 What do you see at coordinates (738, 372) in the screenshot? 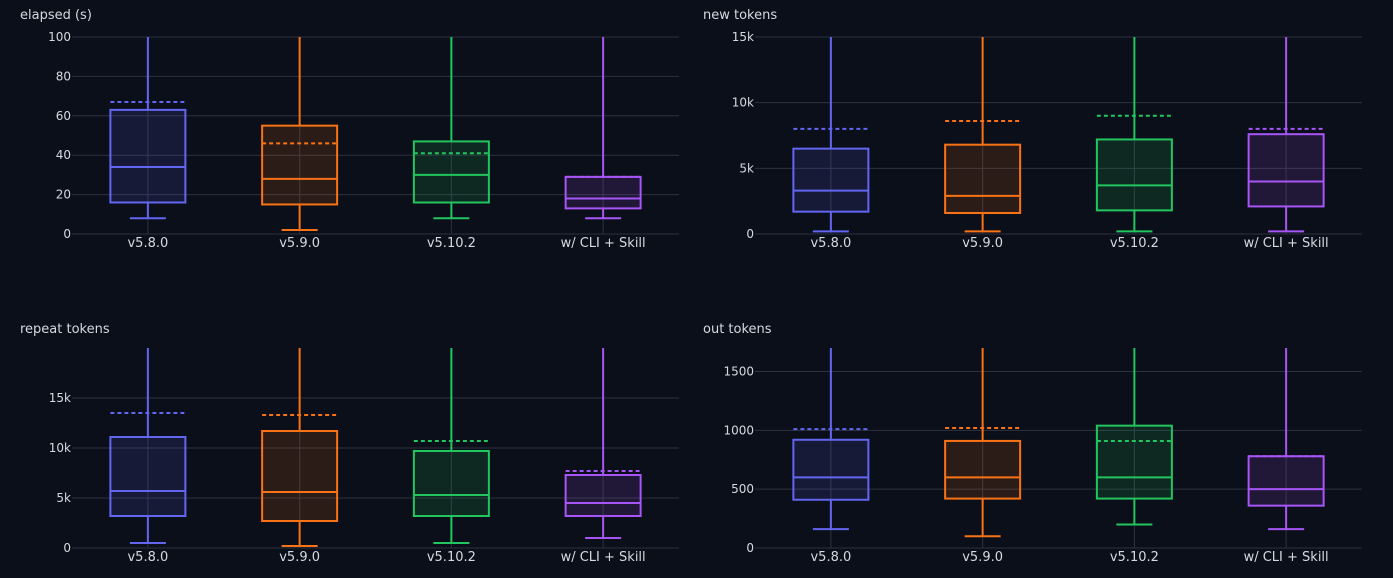
I see `y-tick-label: 1500` at bounding box center [738, 372].